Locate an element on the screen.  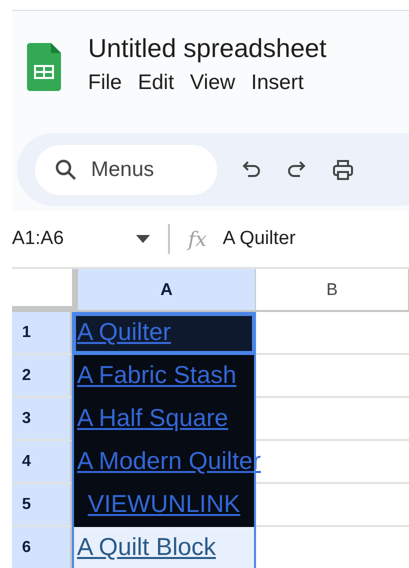
column-header: B is located at coordinates (332, 290).